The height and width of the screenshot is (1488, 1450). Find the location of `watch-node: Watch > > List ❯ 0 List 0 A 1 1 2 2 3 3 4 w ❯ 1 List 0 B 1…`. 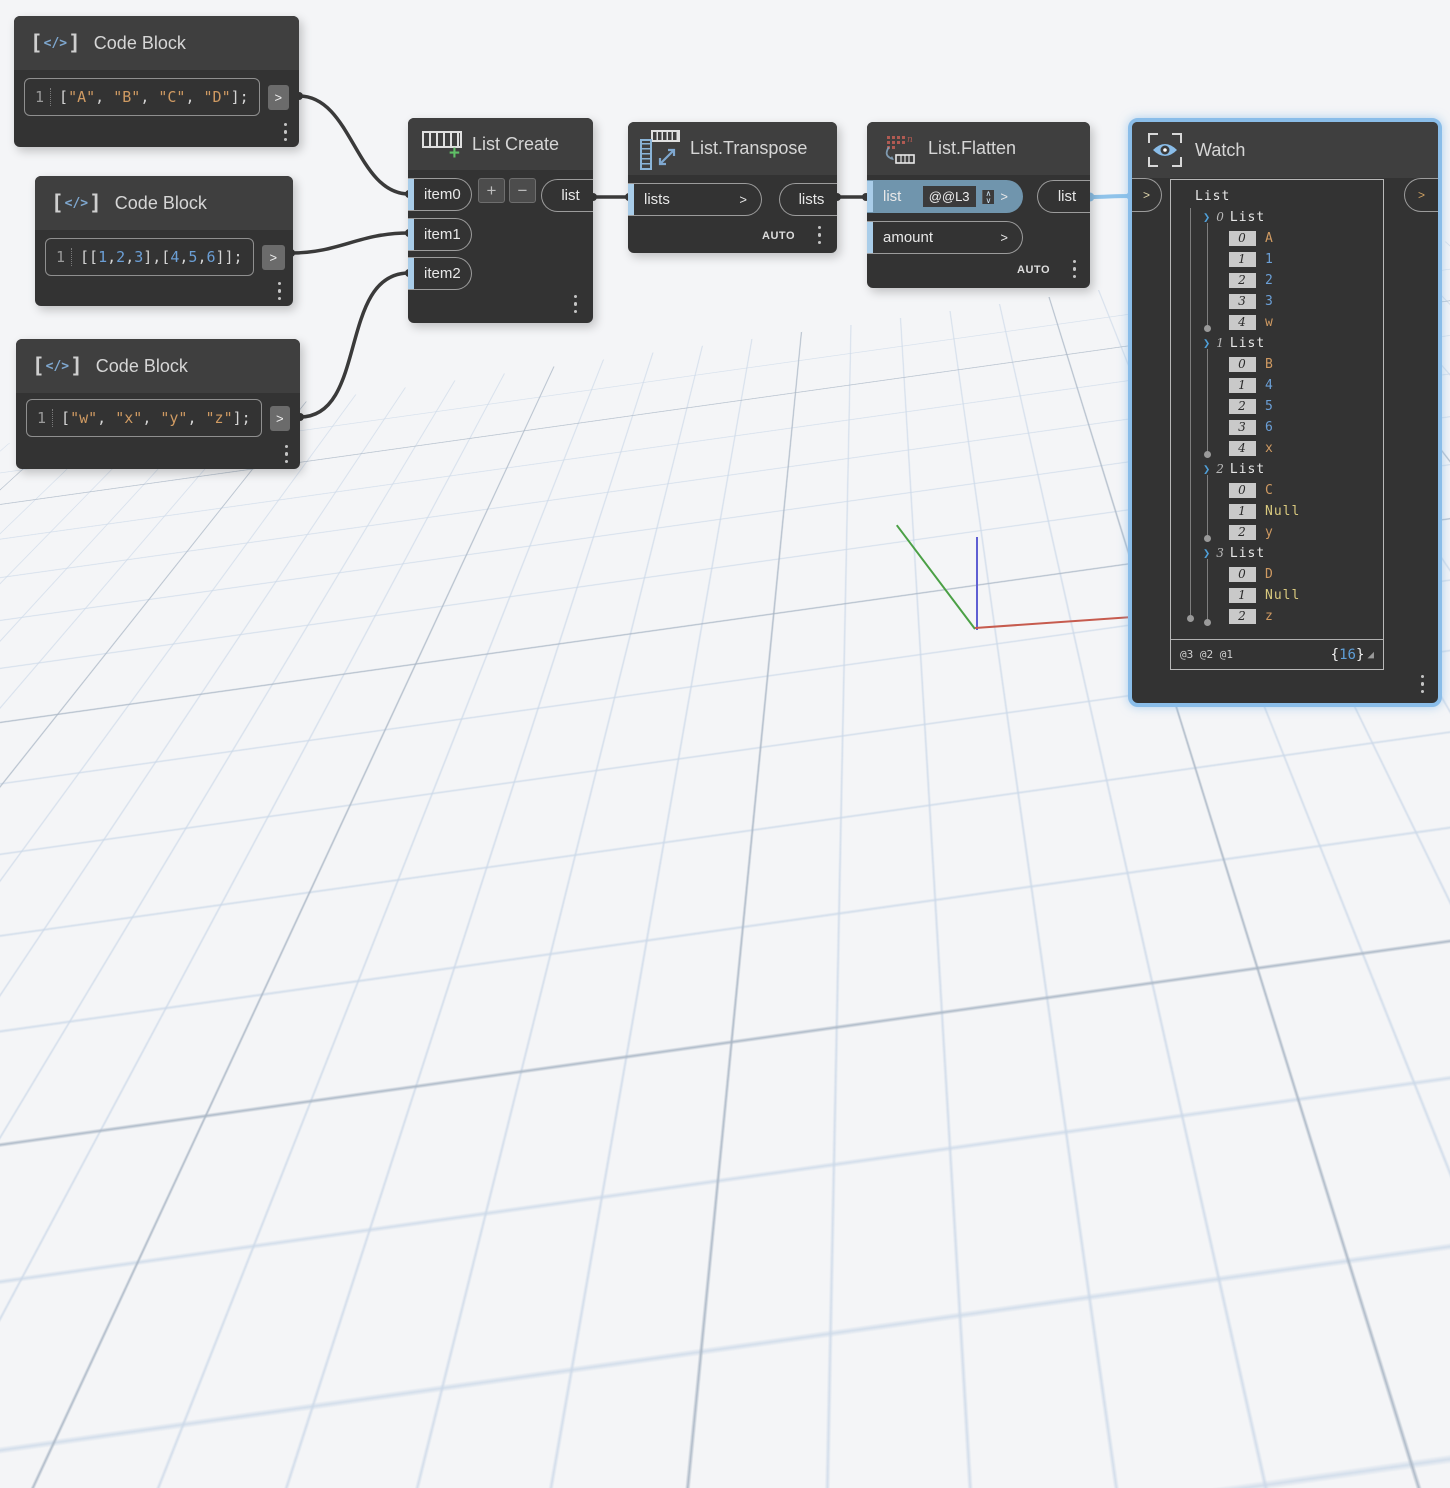

watch-node: Watch > > List ❯ 0 List 0 A 1 1 2 2 3 3 4 w ❯ 1 List 0 B 1… is located at coordinates (1285, 412).